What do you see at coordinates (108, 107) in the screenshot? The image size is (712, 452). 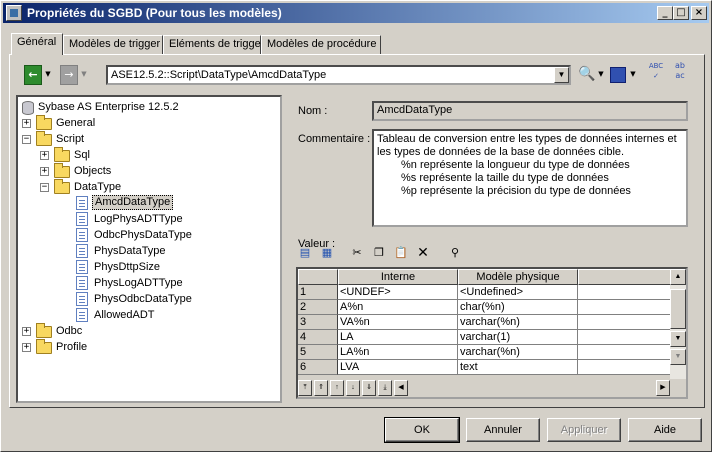 I see `tree-item-root: Sybase AS Enterprise 12.5.2` at bounding box center [108, 107].